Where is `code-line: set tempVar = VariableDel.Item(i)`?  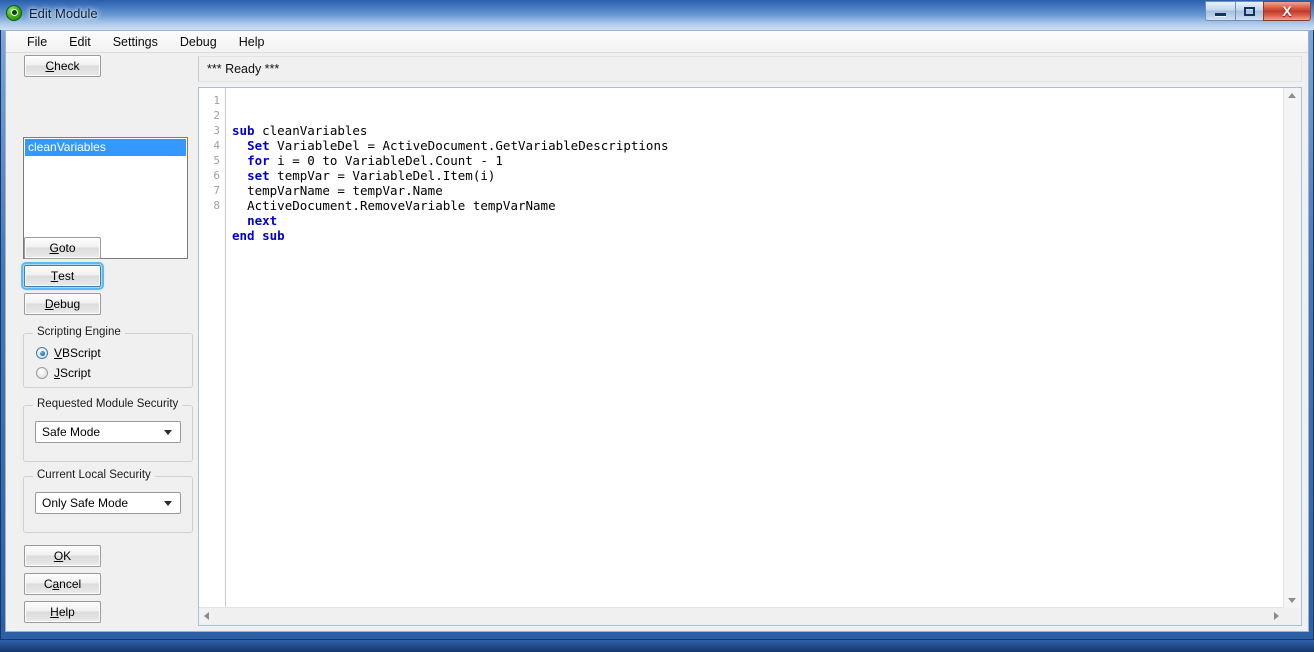 code-line: set tempVar = VariableDel.Item(i) is located at coordinates (758, 175).